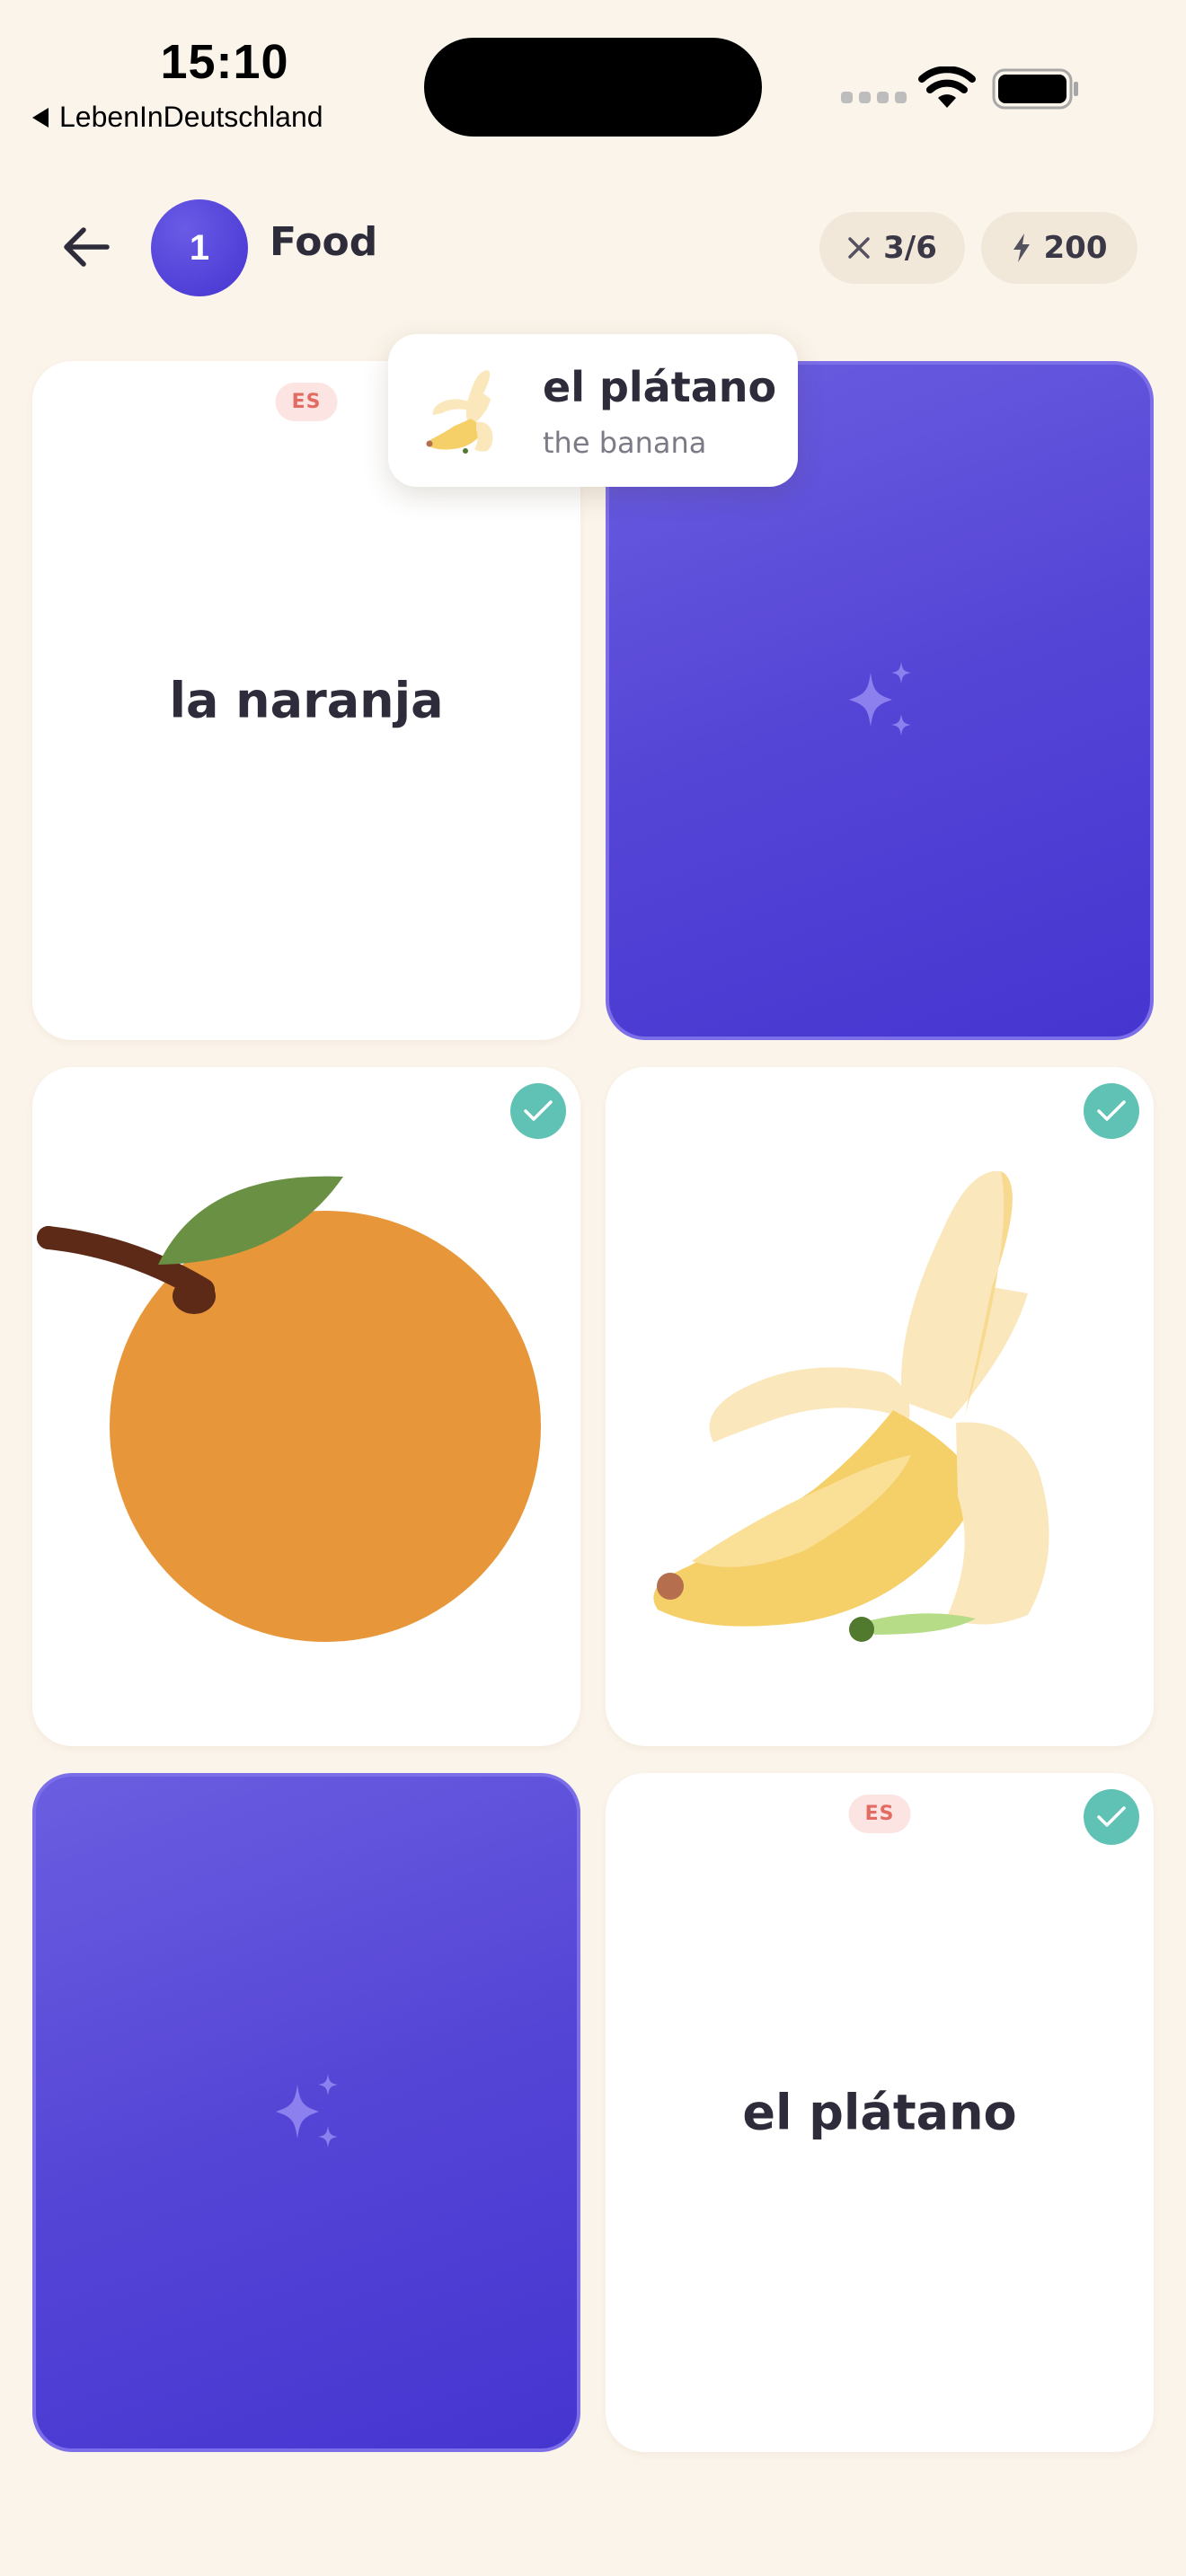 The width and height of the screenshot is (1186, 2576). I want to click on card-word-text: la naranja, so click(306, 700).